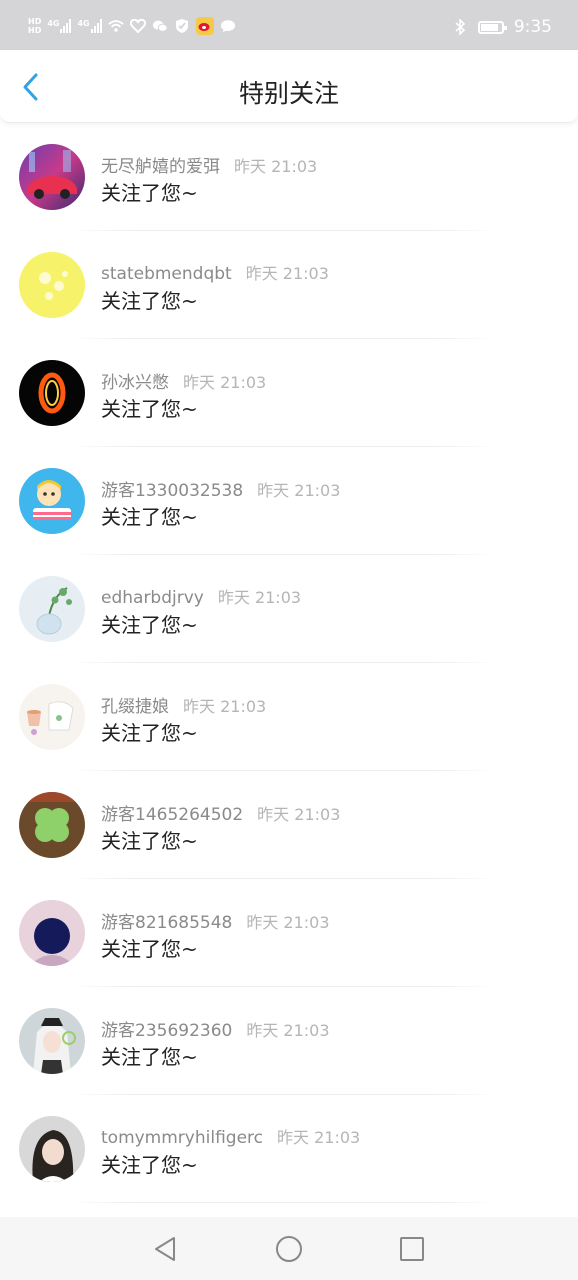 This screenshot has width=578, height=1280. I want to click on nav-home-button, so click(289, 1249).